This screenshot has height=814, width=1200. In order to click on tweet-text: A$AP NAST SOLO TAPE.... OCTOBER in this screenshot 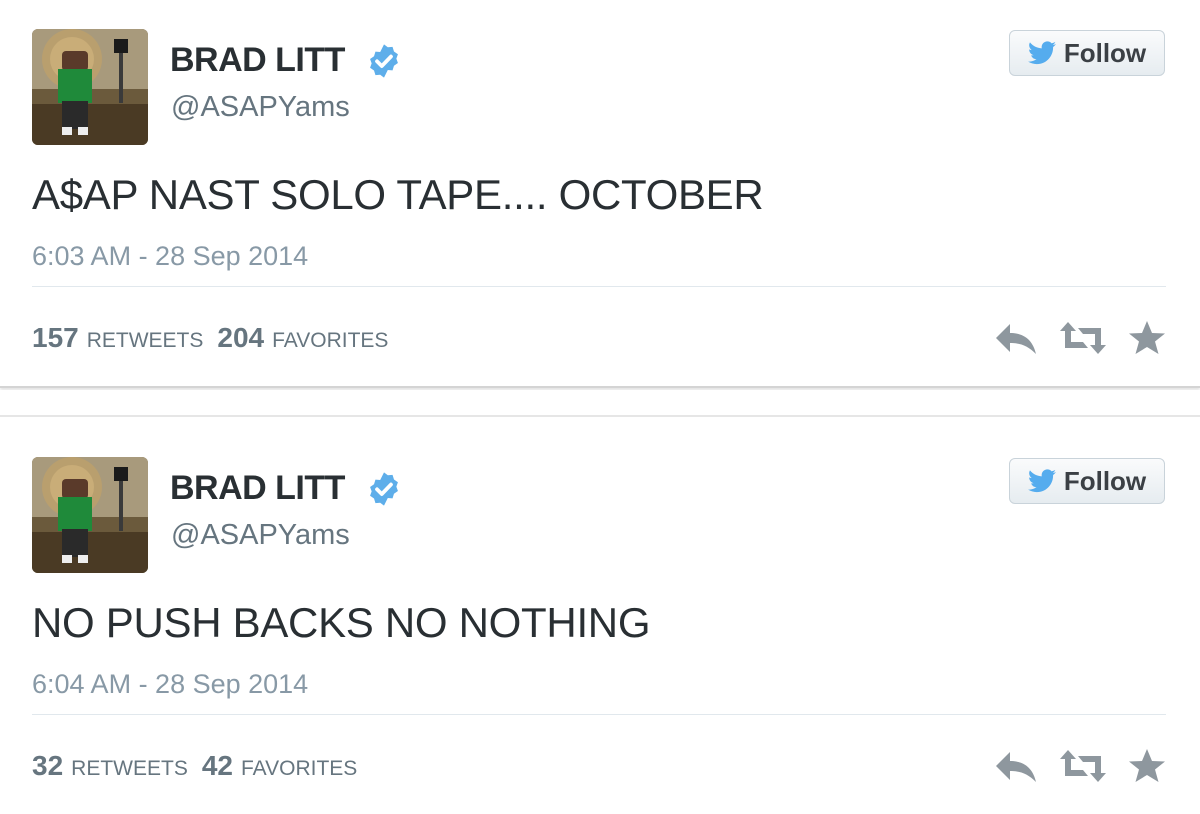, I will do `click(398, 194)`.